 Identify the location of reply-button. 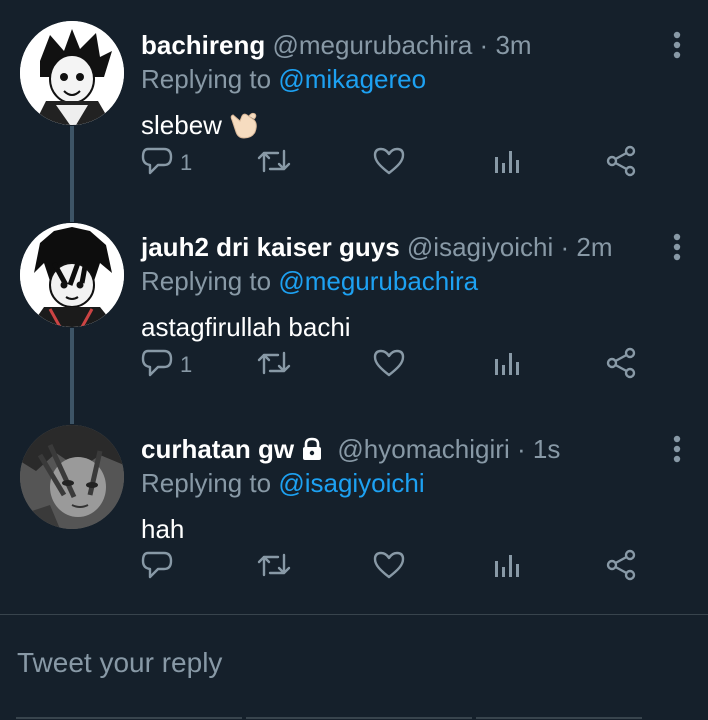
(160, 567).